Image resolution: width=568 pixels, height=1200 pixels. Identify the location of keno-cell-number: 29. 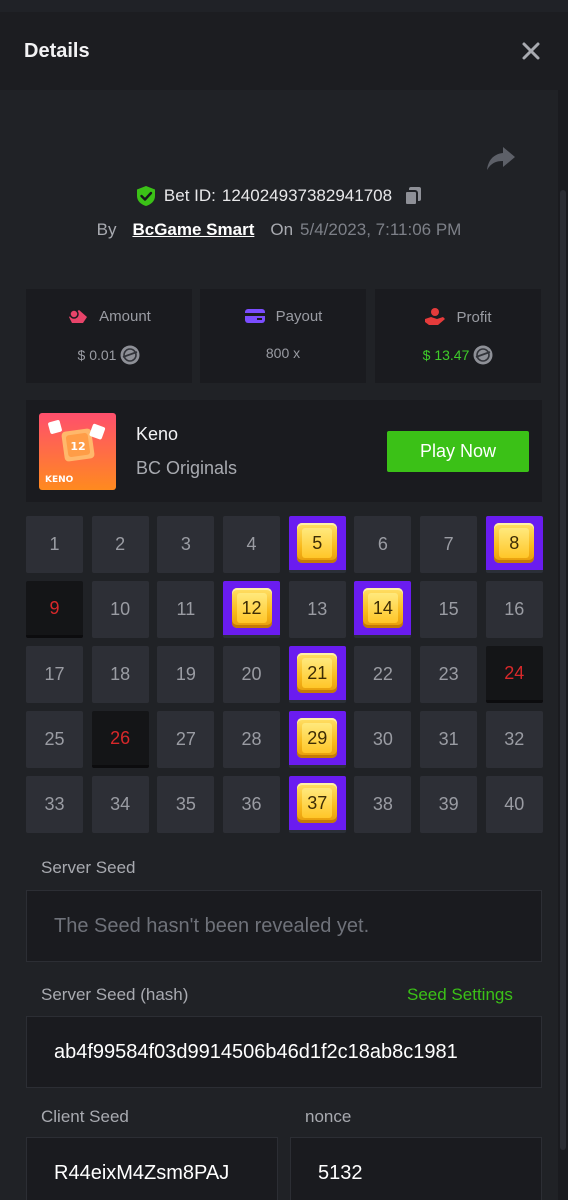
(317, 737).